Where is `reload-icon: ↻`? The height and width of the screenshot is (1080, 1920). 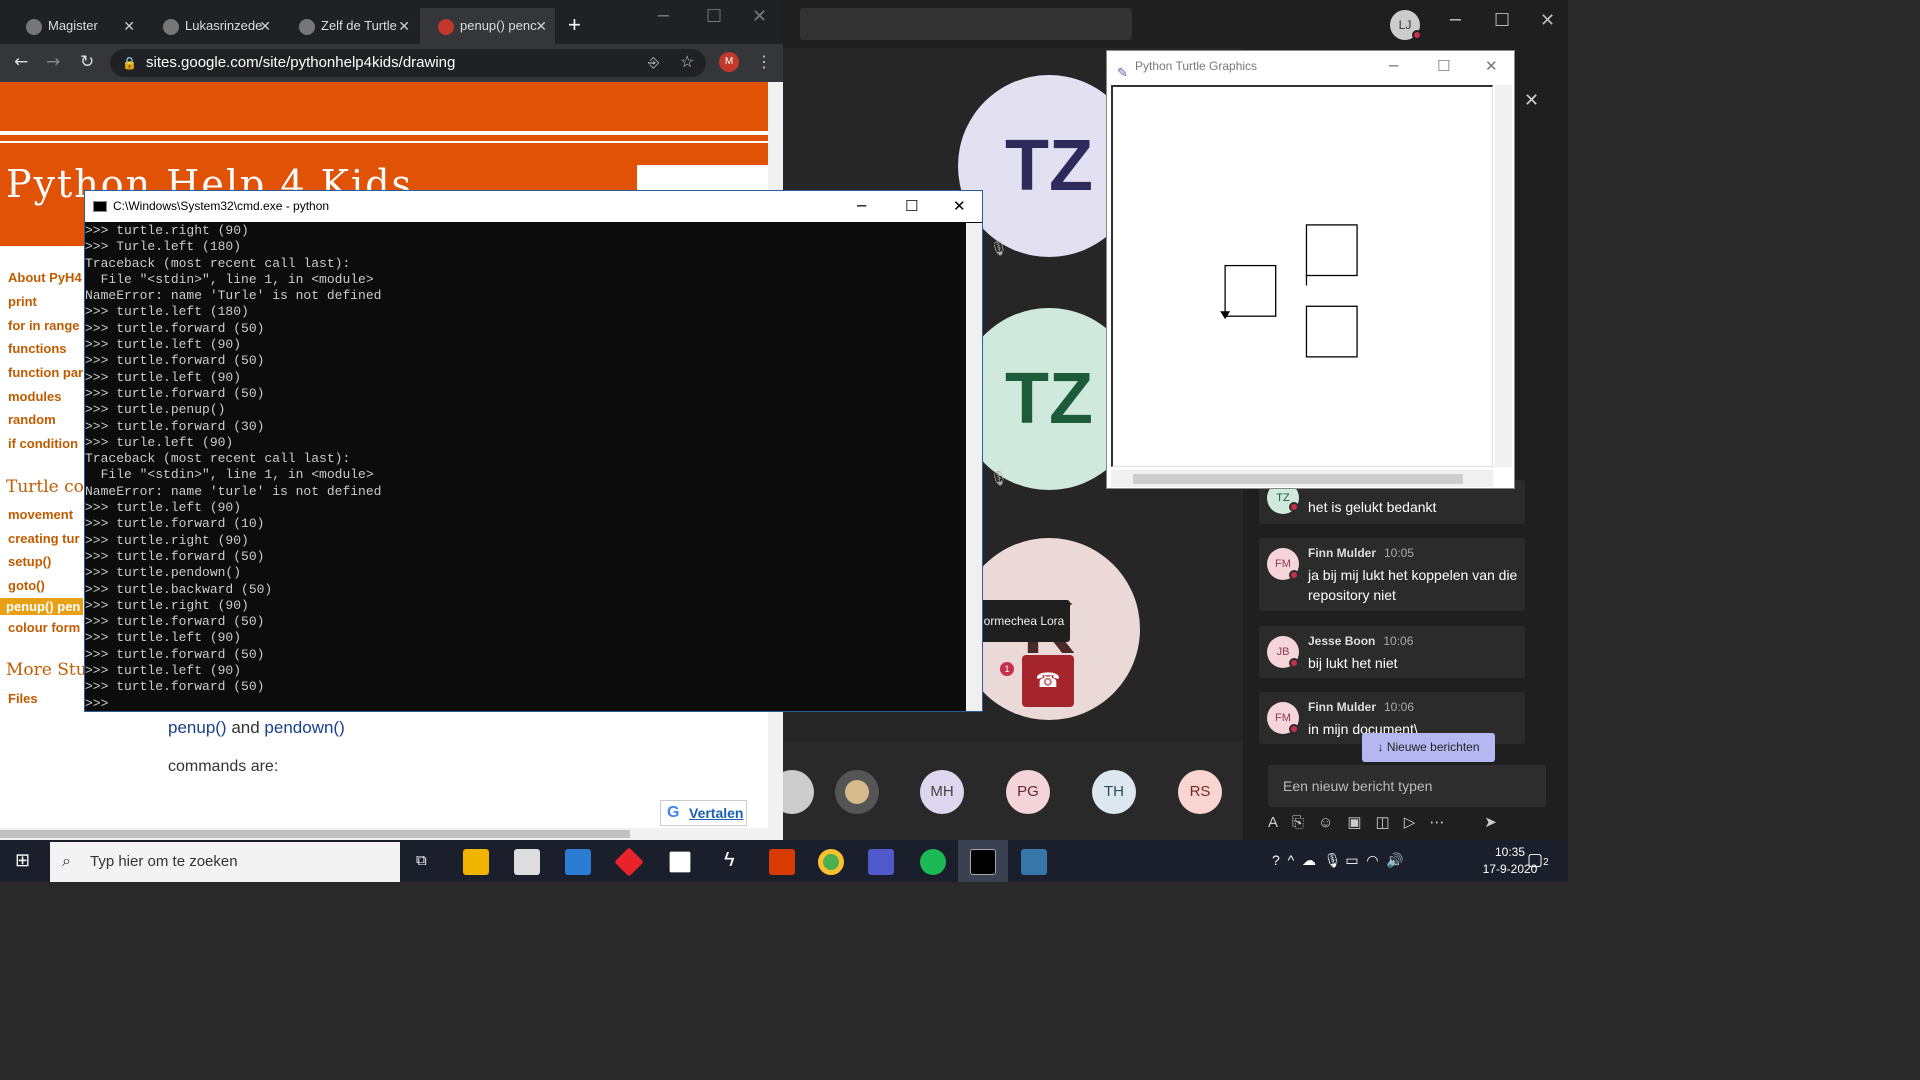
reload-icon: ↻ is located at coordinates (87, 62).